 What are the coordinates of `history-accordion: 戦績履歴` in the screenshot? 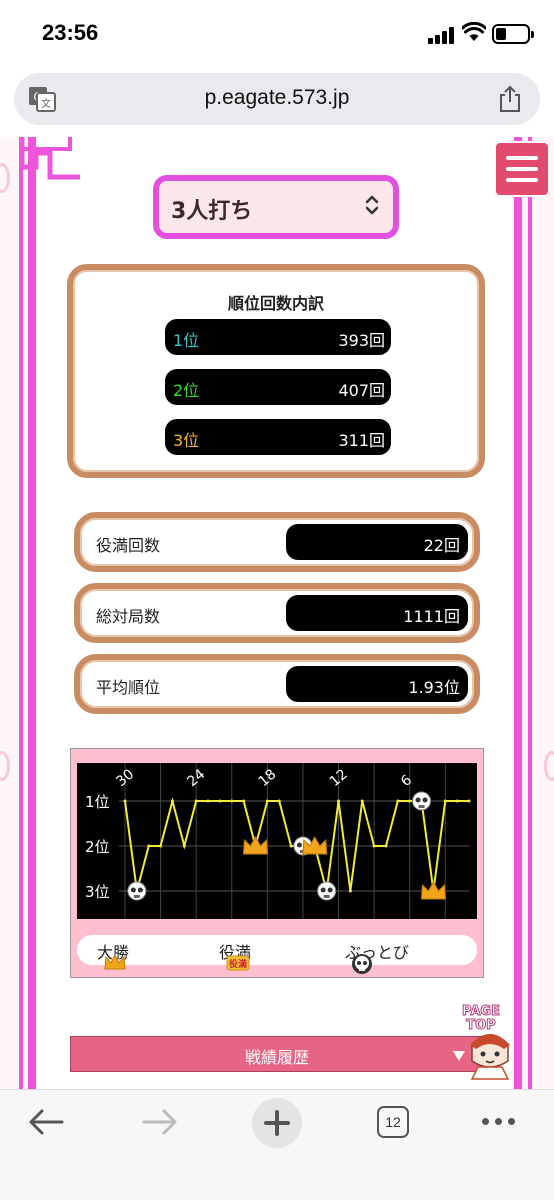 It's located at (277, 1054).